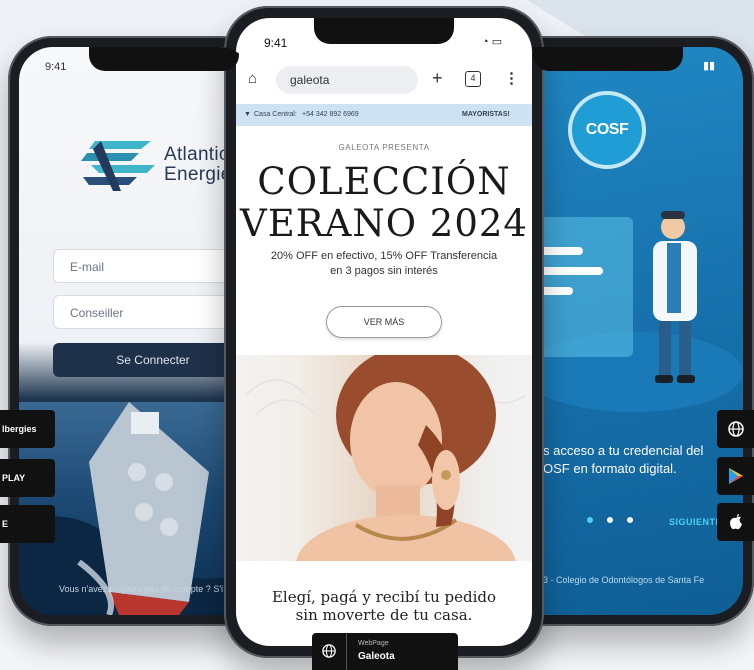 Image resolution: width=754 pixels, height=670 pixels. I want to click on badge-left-2: PLAY, so click(27, 478).